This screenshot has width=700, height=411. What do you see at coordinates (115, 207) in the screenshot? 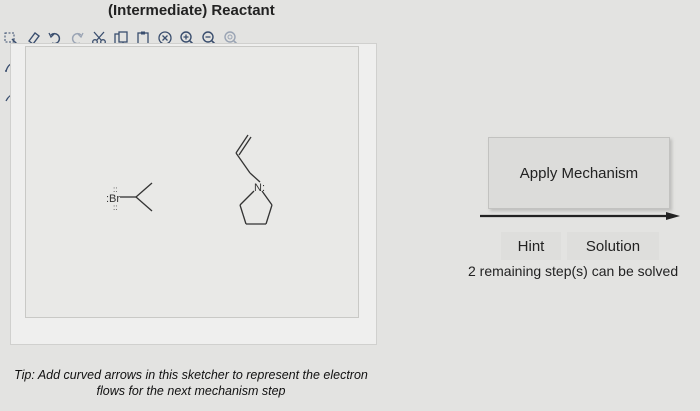
I see `bromine-lone-pair-bottom: ::` at bounding box center [115, 207].